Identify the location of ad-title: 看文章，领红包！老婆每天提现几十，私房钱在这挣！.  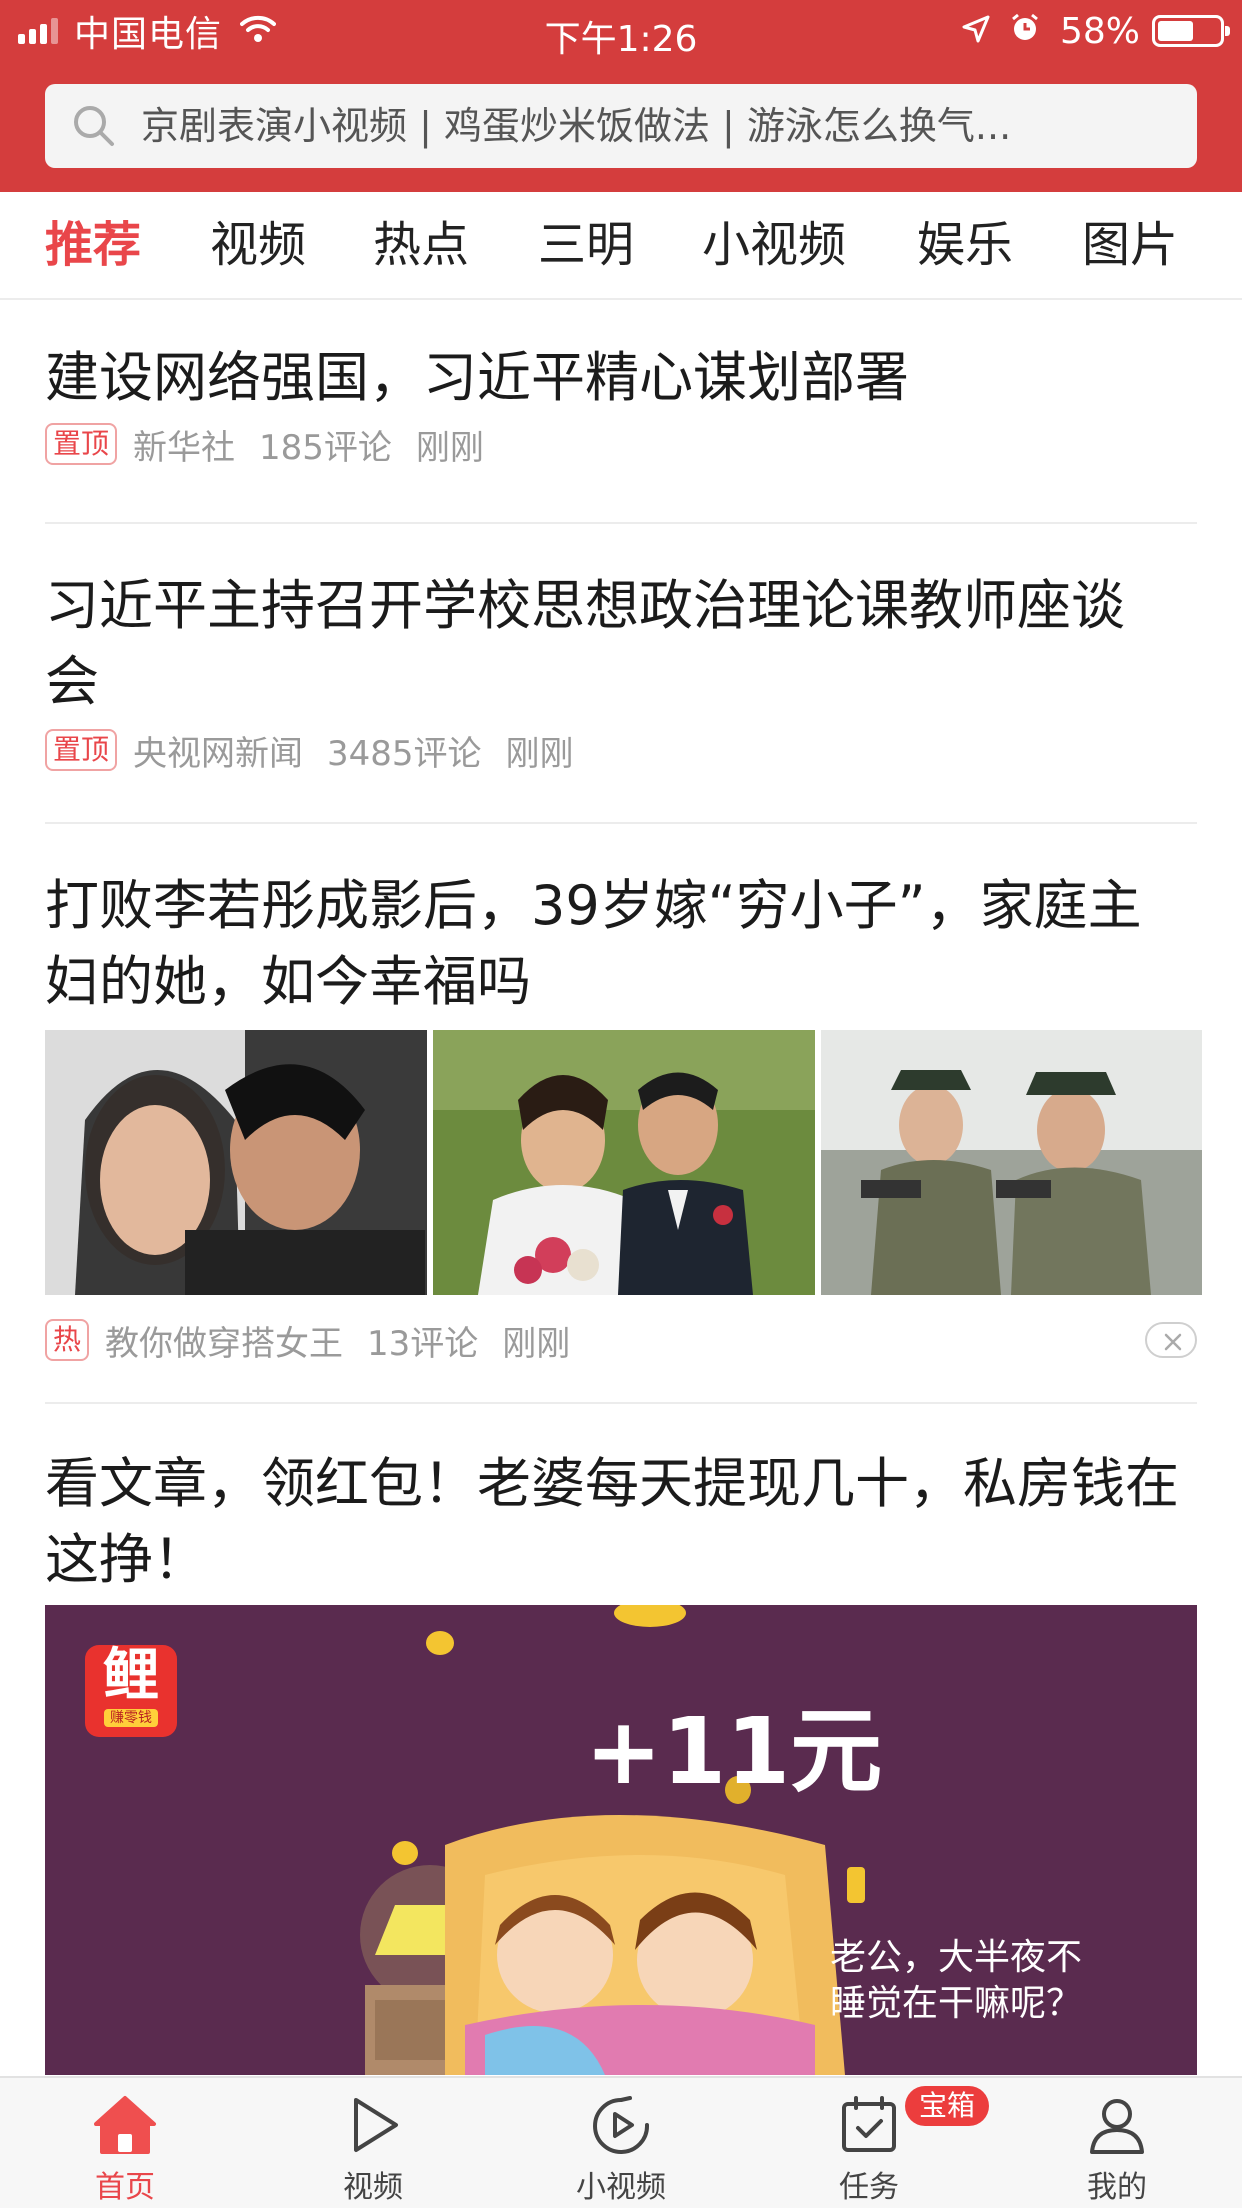
(615, 1522).